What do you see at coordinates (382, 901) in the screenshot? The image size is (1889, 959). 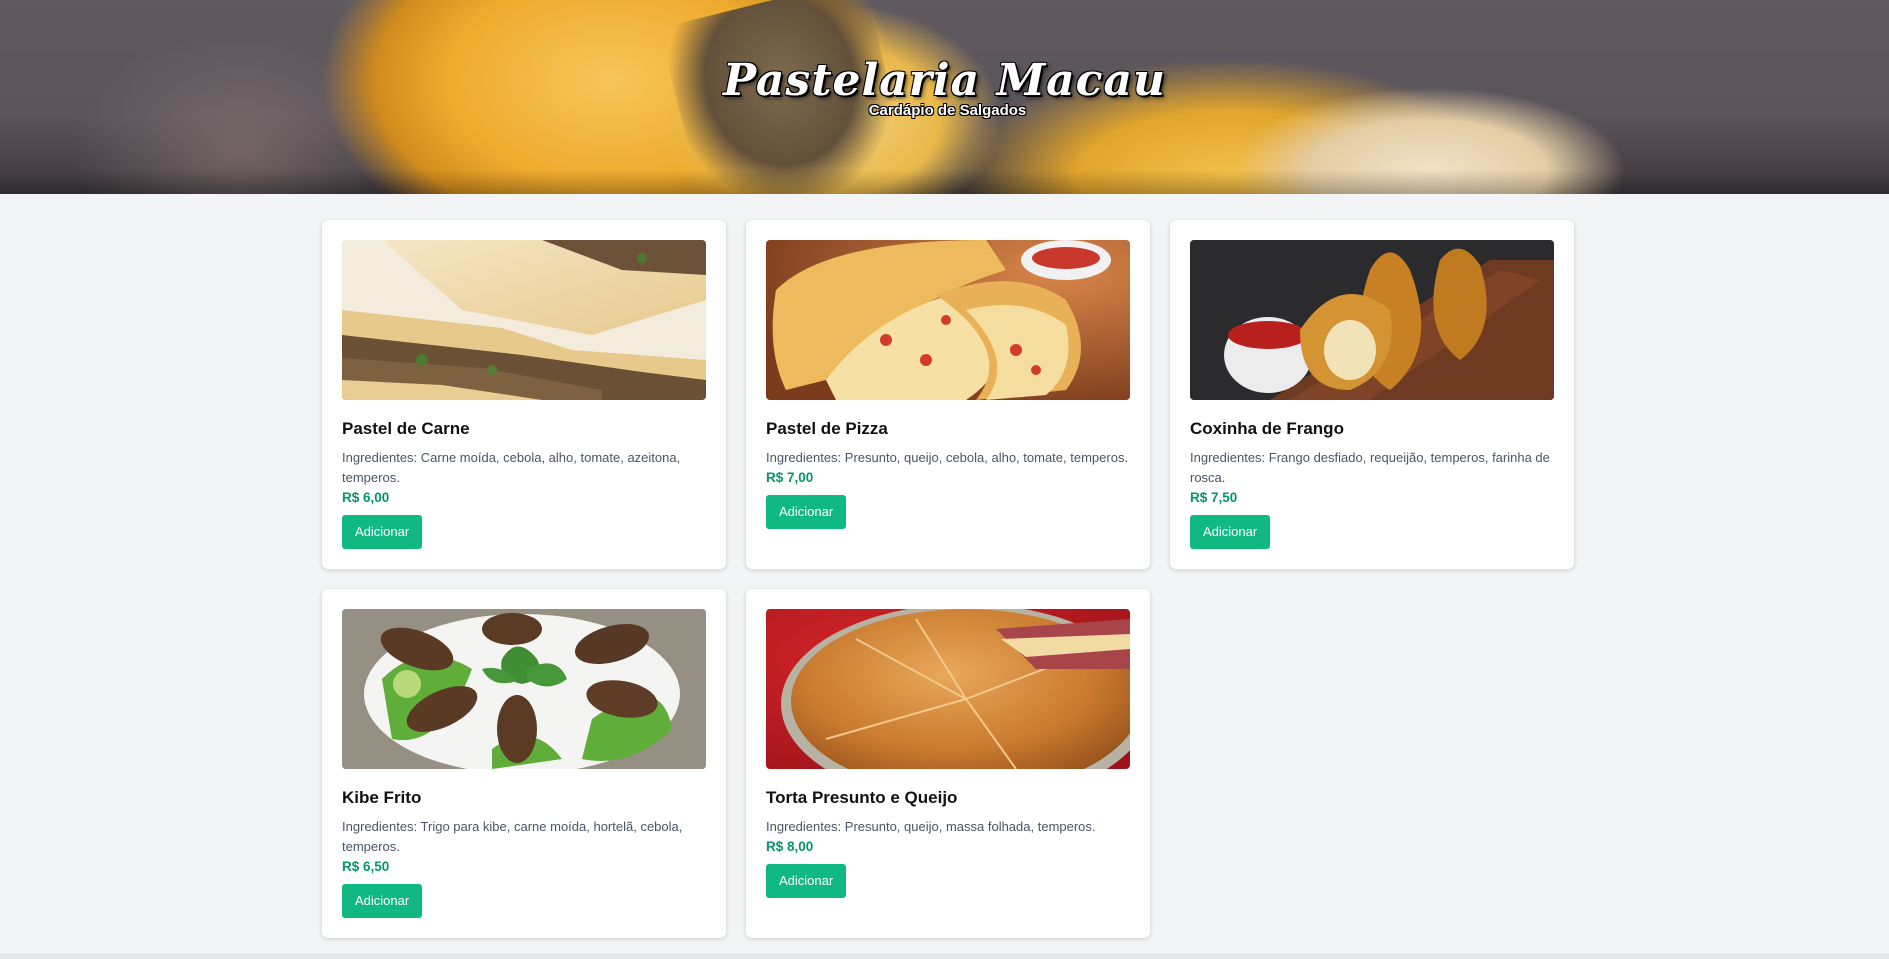 I see `add-button-kibe-frito: Adicionar` at bounding box center [382, 901].